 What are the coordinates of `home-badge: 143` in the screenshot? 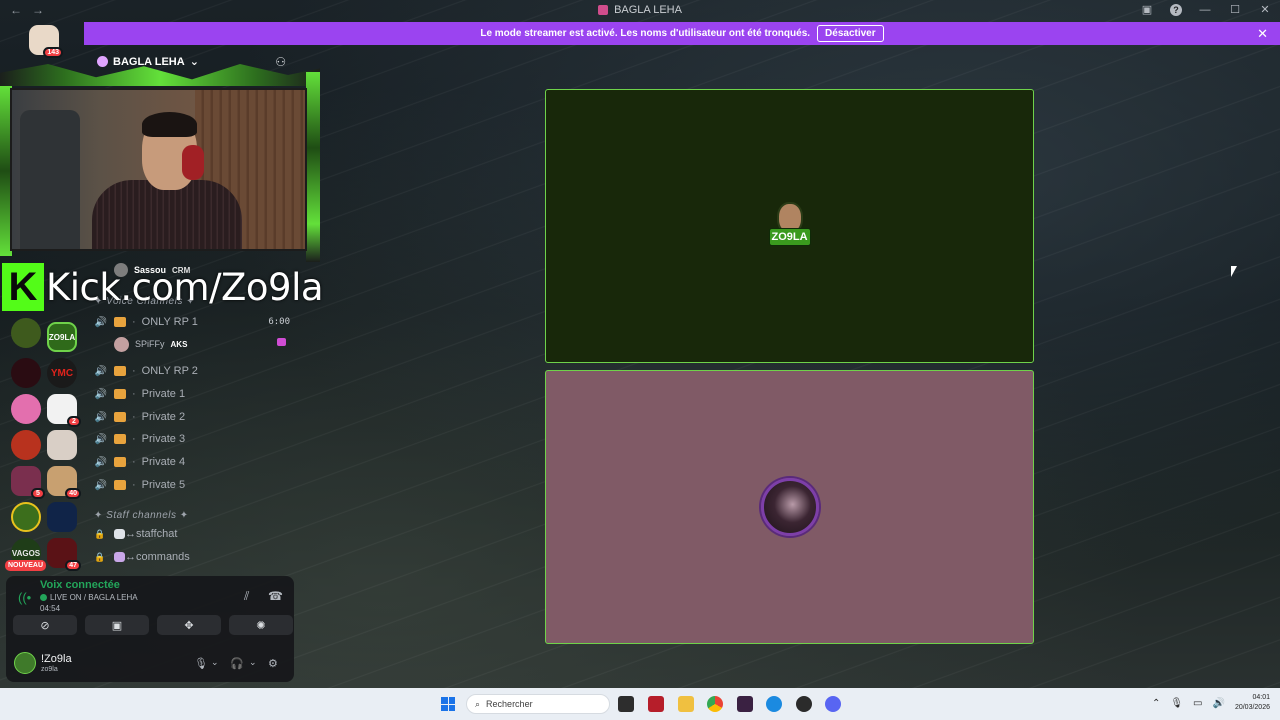 It's located at (53, 52).